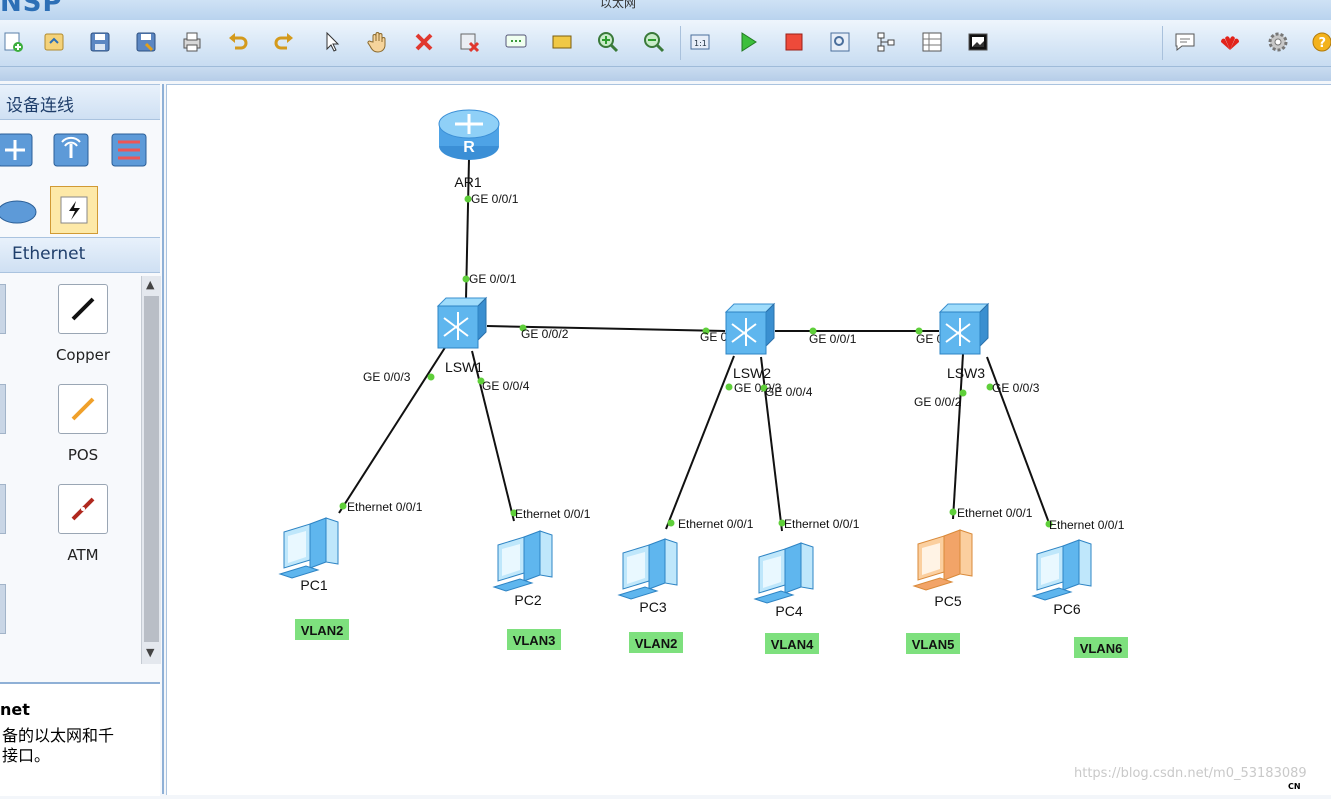  Describe the element at coordinates (1278, 42) in the screenshot. I see `settings-icon` at that location.